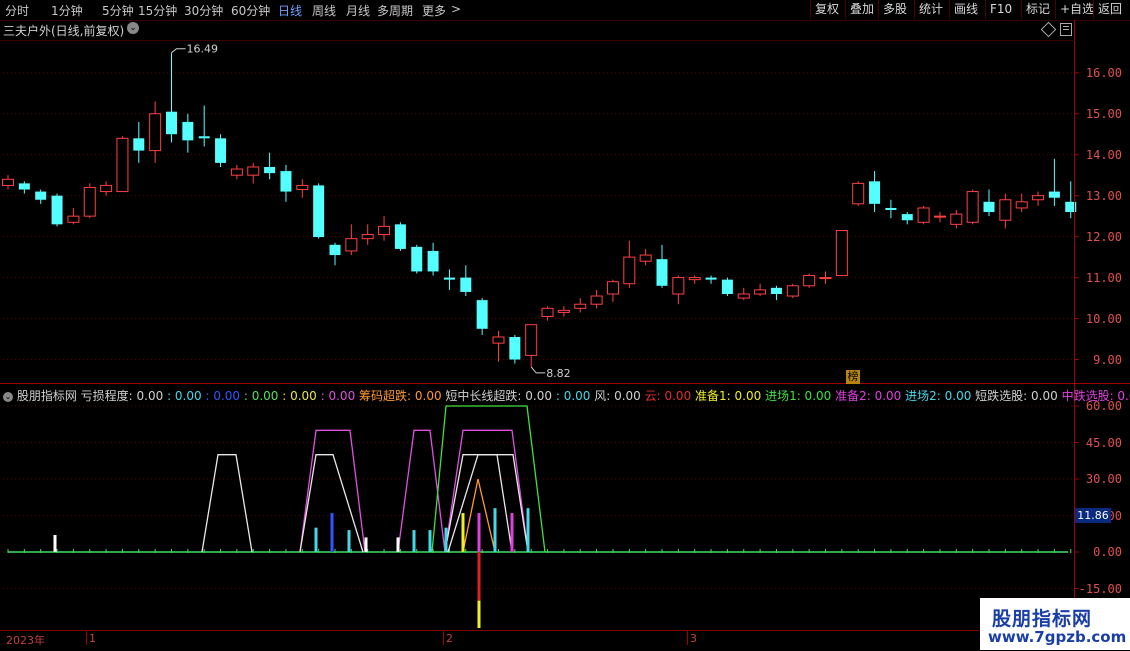 Image resolution: width=1130 pixels, height=651 pixels. Describe the element at coordinates (1093, 396) in the screenshot. I see `indicator-value-16: 中跌选股: 0.0` at that location.